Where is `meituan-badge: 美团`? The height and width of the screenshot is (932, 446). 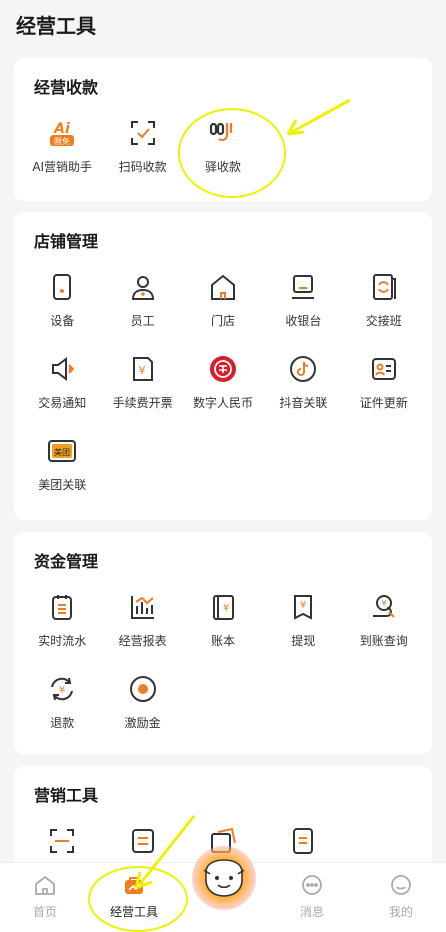
meituan-badge: 美团 is located at coordinates (62, 452).